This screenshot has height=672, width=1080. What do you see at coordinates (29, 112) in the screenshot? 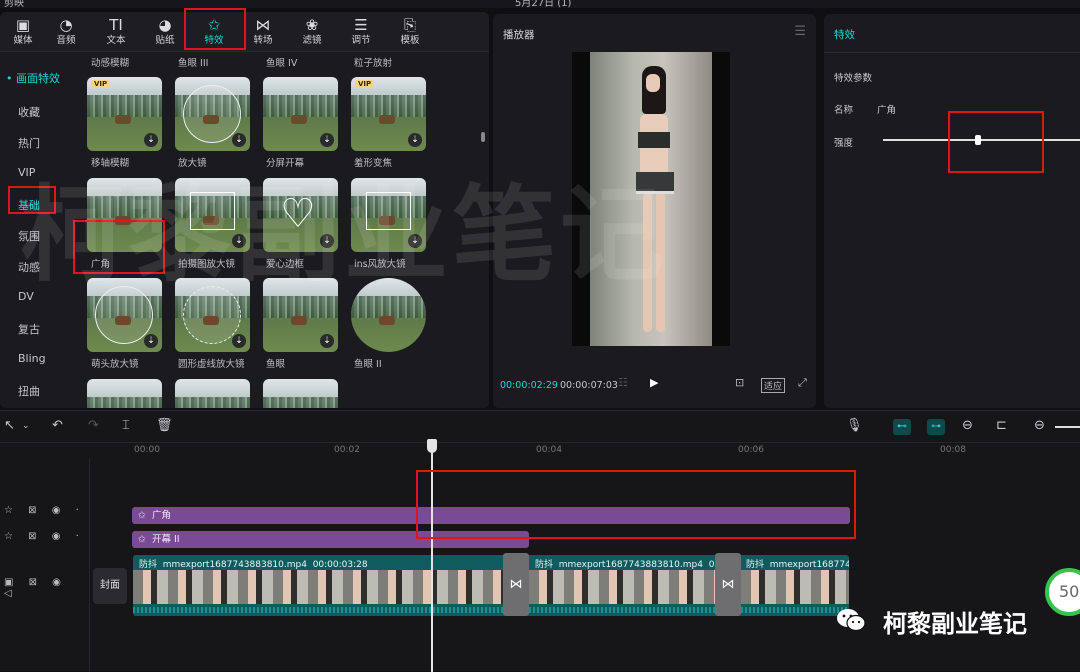
I see `nav-item-favorites: 收藏` at bounding box center [29, 112].